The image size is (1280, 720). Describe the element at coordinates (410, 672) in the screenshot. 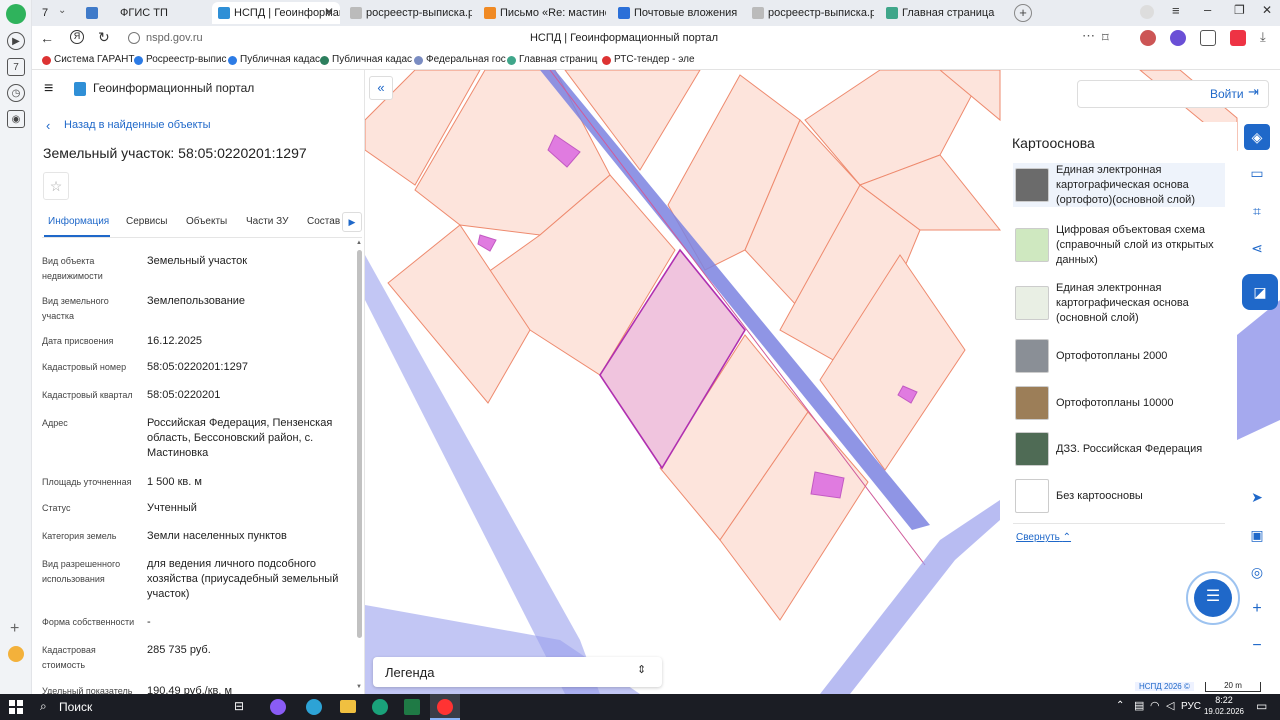

I see `legend-label: Легенда` at that location.